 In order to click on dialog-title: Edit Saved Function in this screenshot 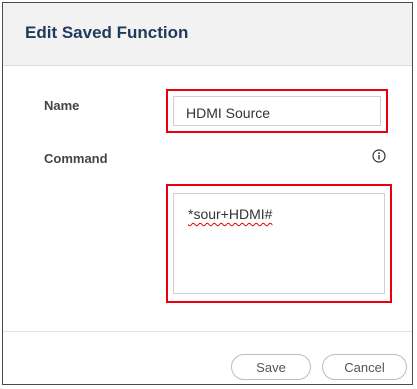, I will do `click(107, 32)`.